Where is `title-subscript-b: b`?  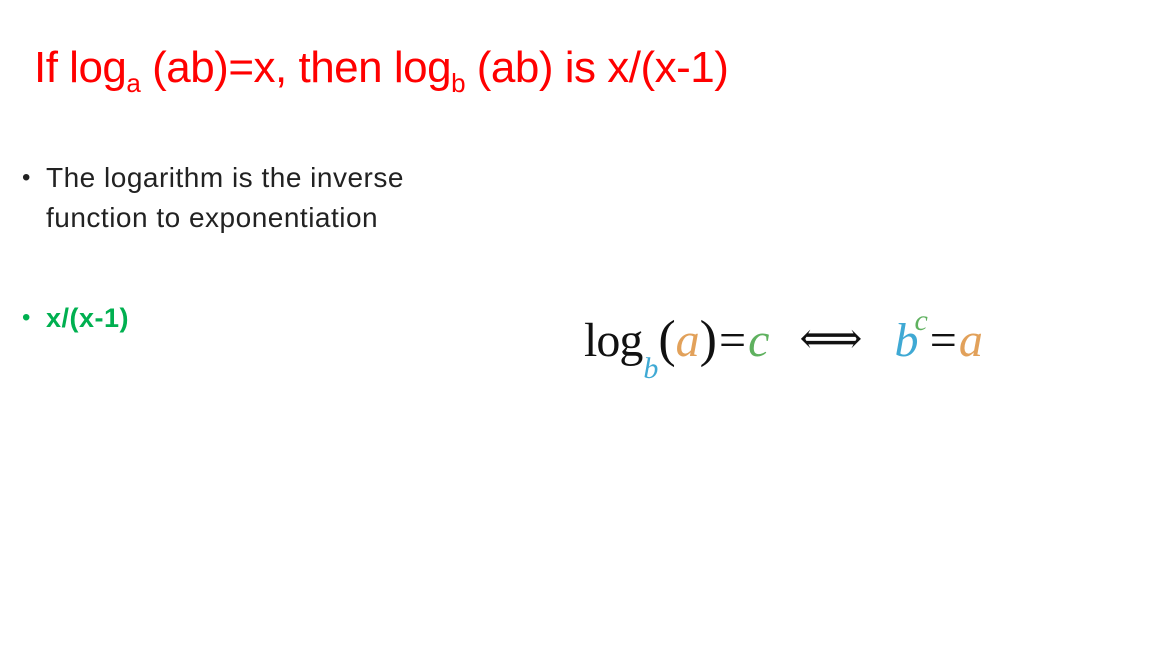
title-subscript-b: b is located at coordinates (458, 83).